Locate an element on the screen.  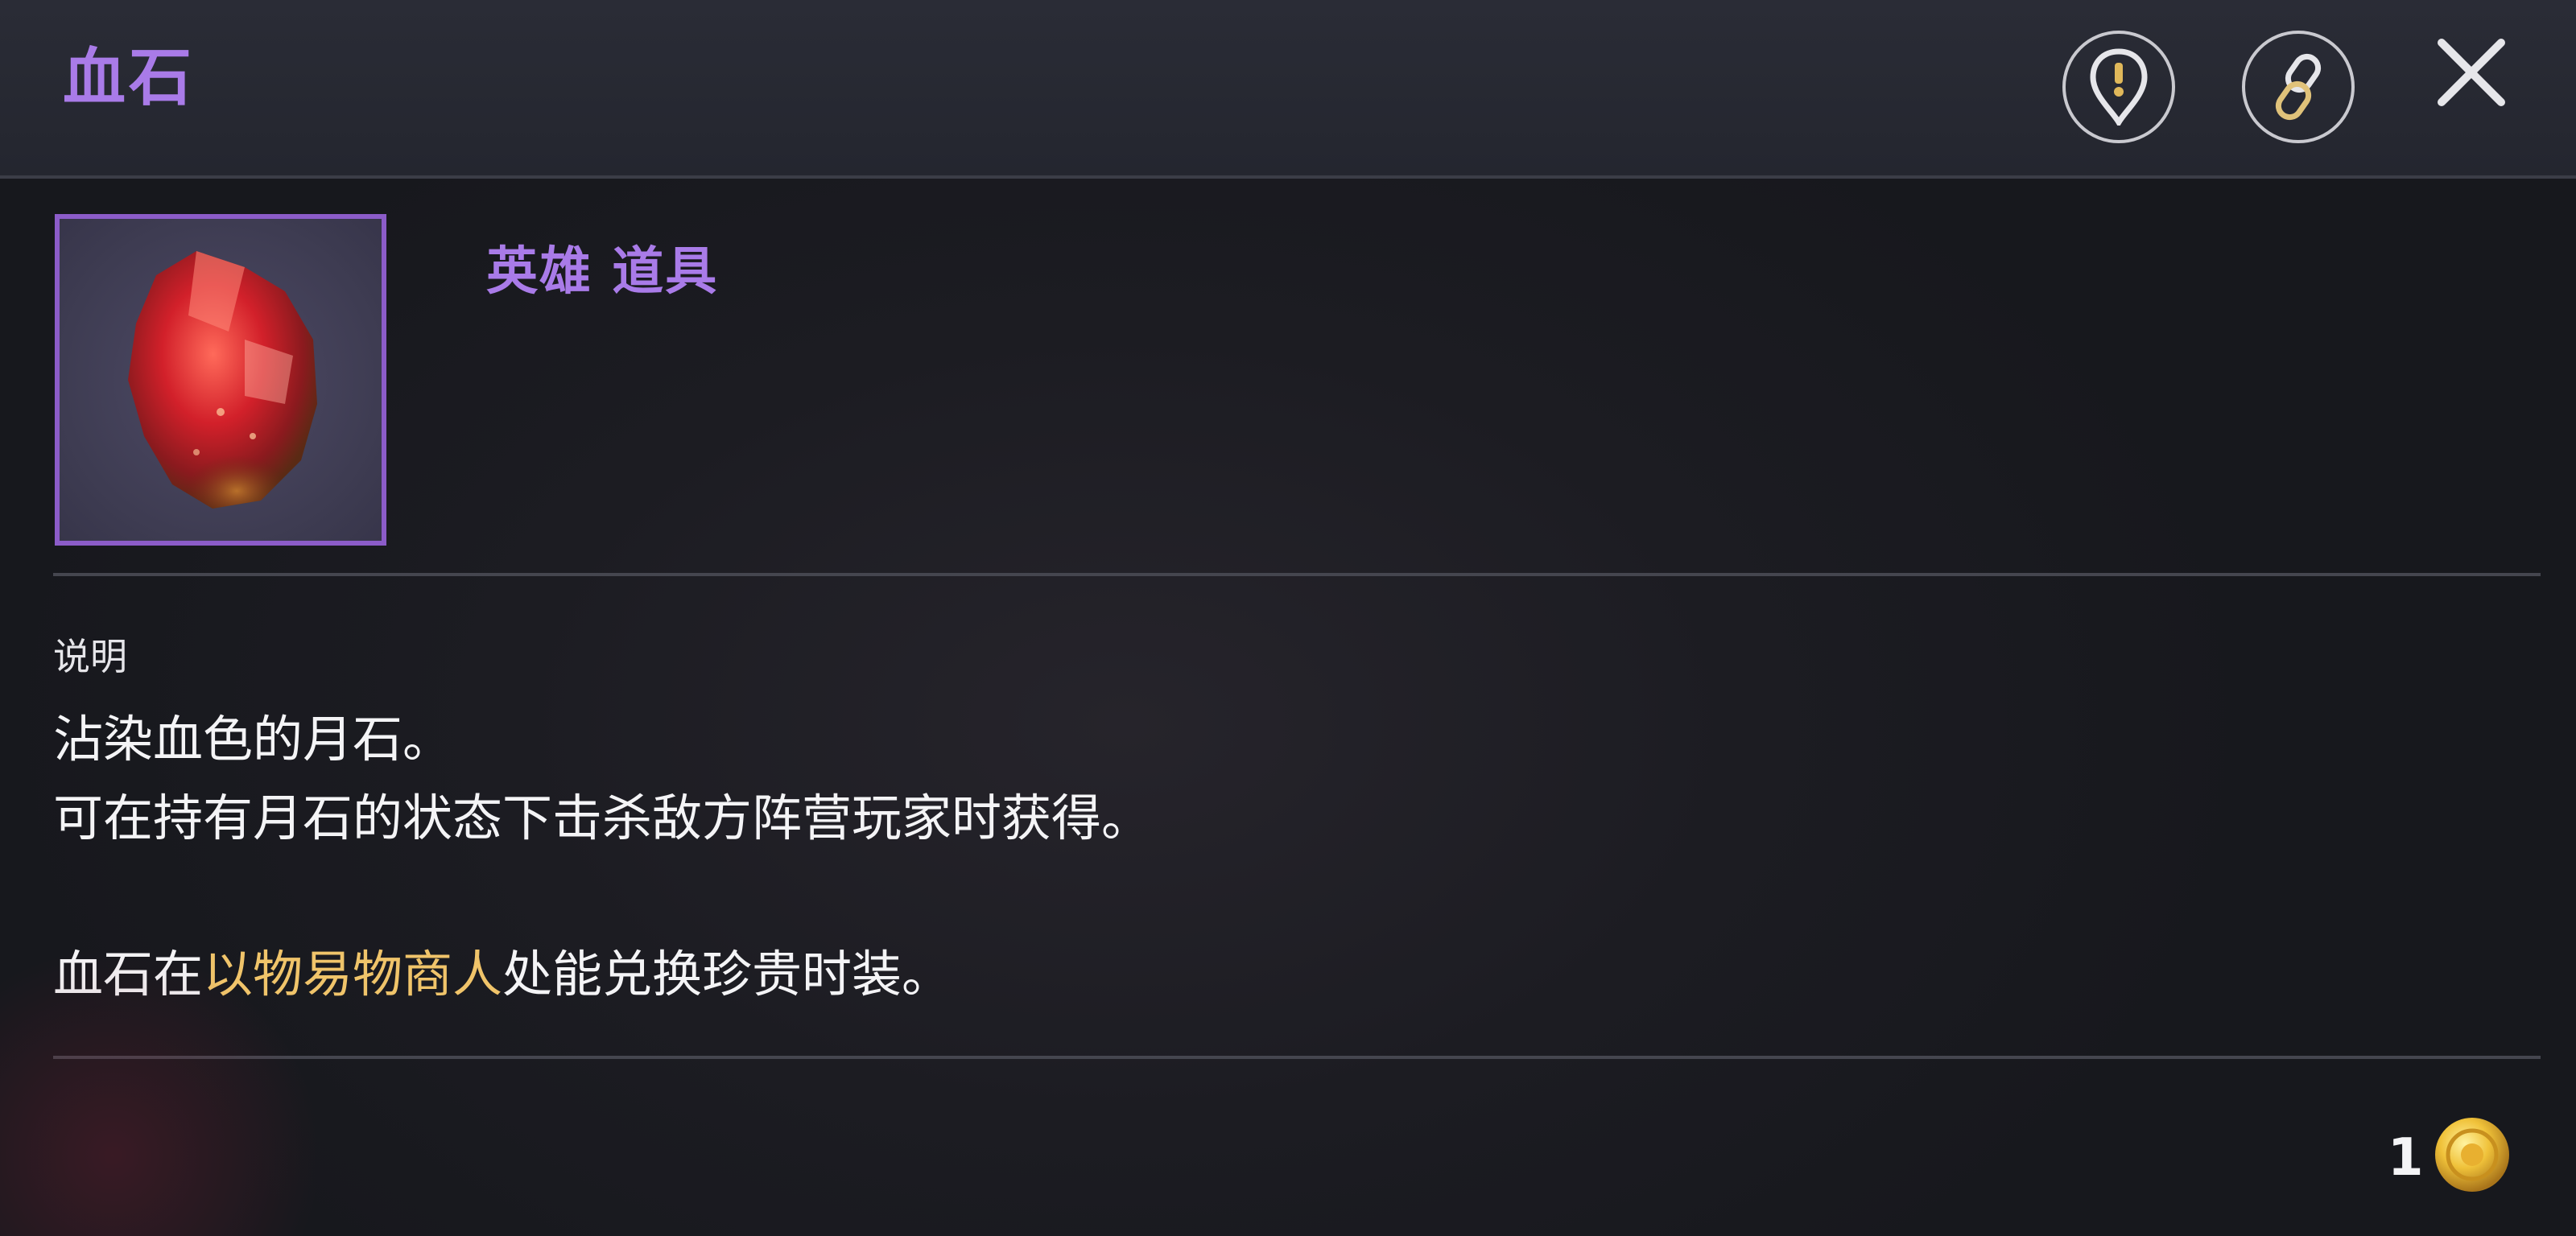
blood-stone-icon is located at coordinates (222, 380).